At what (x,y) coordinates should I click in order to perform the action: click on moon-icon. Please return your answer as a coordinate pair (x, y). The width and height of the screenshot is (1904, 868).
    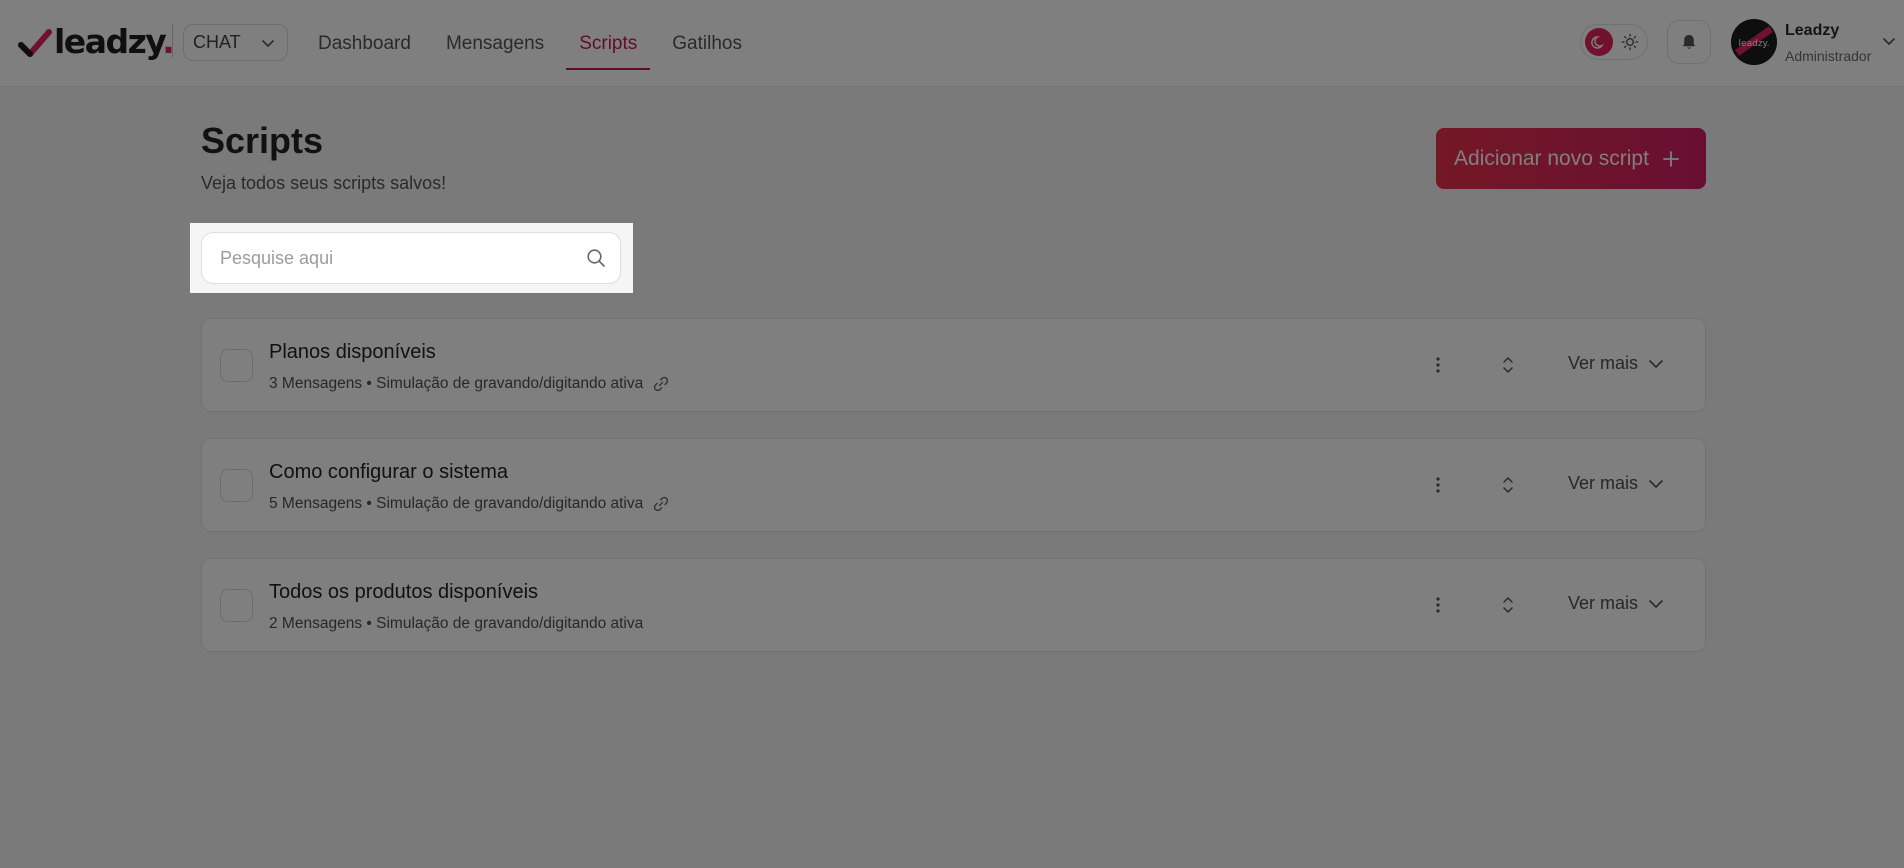
    Looking at the image, I should click on (1598, 42).